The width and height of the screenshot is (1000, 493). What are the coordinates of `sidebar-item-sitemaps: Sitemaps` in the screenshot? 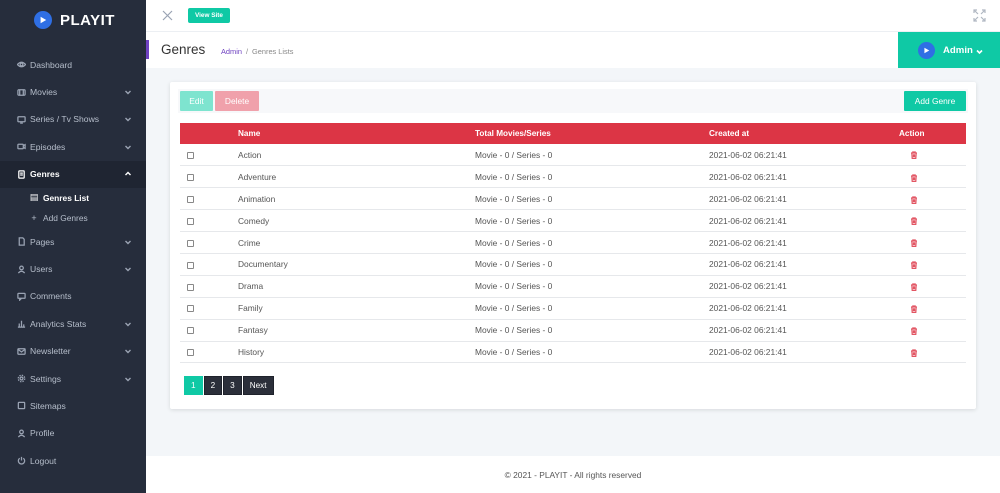 It's located at (73, 405).